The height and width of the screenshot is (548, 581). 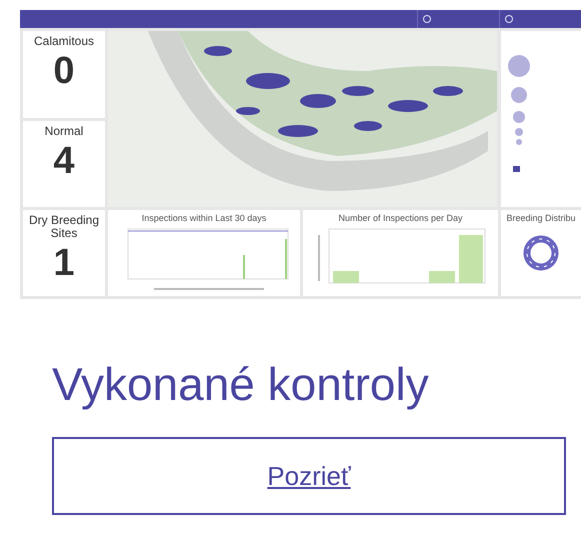 What do you see at coordinates (204, 218) in the screenshot?
I see `chart-title: Inspections within Last 30 days` at bounding box center [204, 218].